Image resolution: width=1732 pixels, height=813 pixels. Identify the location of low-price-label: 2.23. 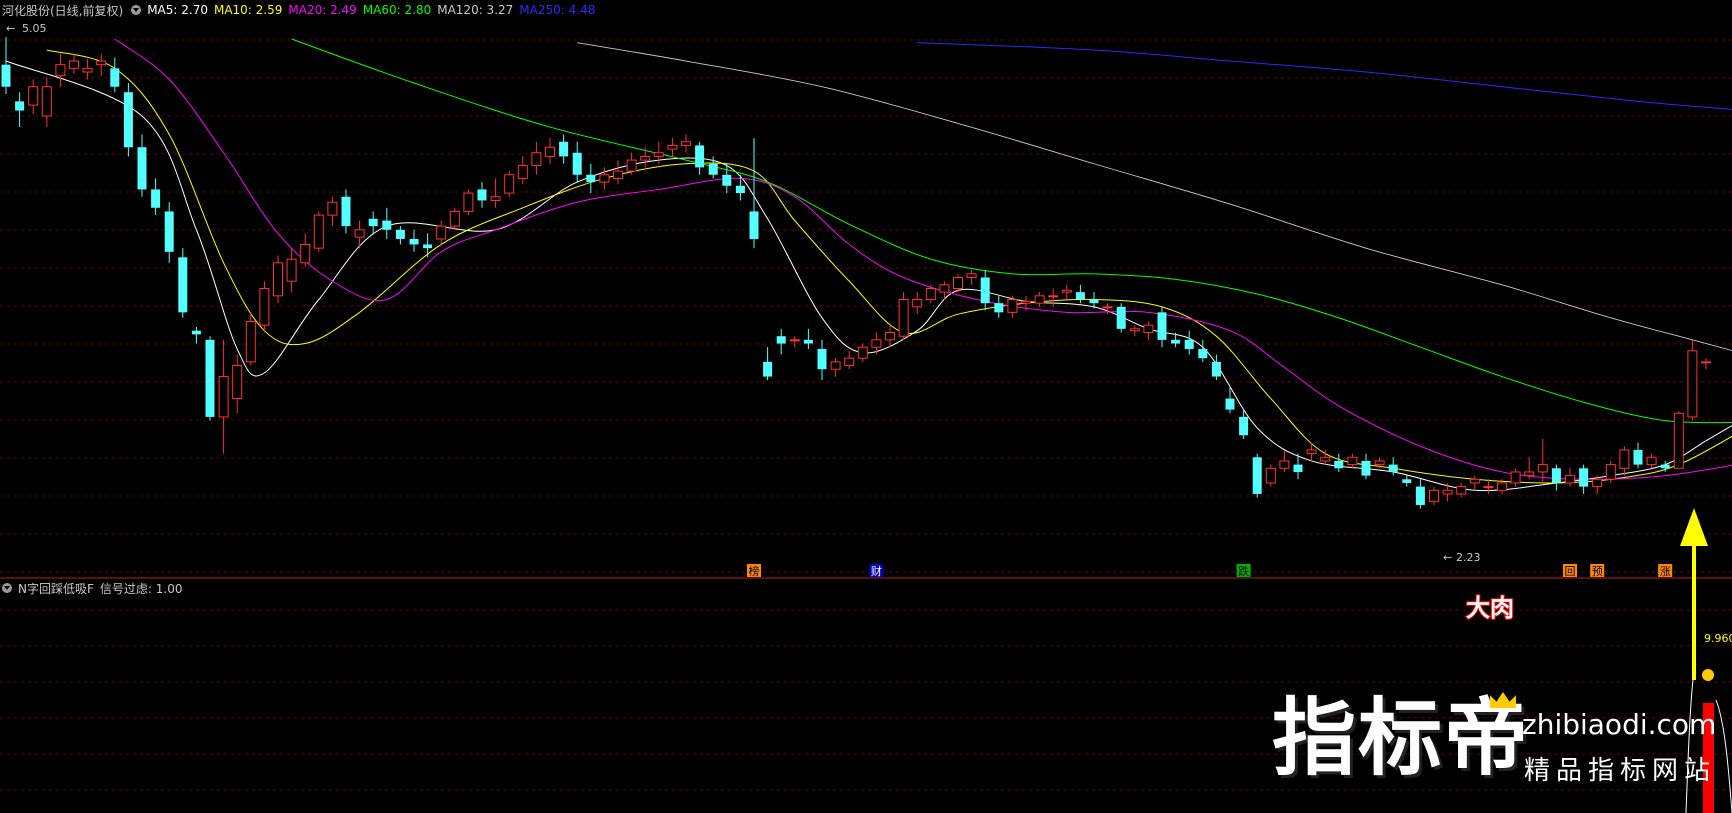
(1468, 557).